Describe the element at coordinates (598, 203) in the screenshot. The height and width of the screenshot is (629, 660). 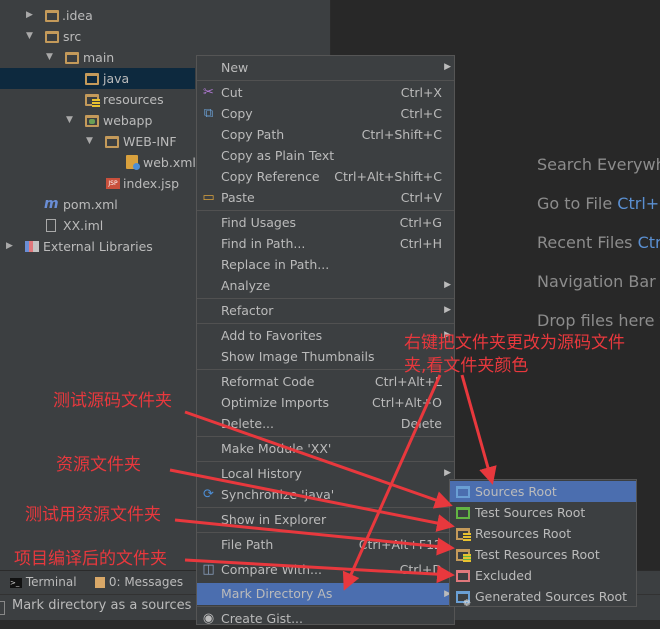
I see `hint-go-to-file: Go to File Ctrl+` at that location.